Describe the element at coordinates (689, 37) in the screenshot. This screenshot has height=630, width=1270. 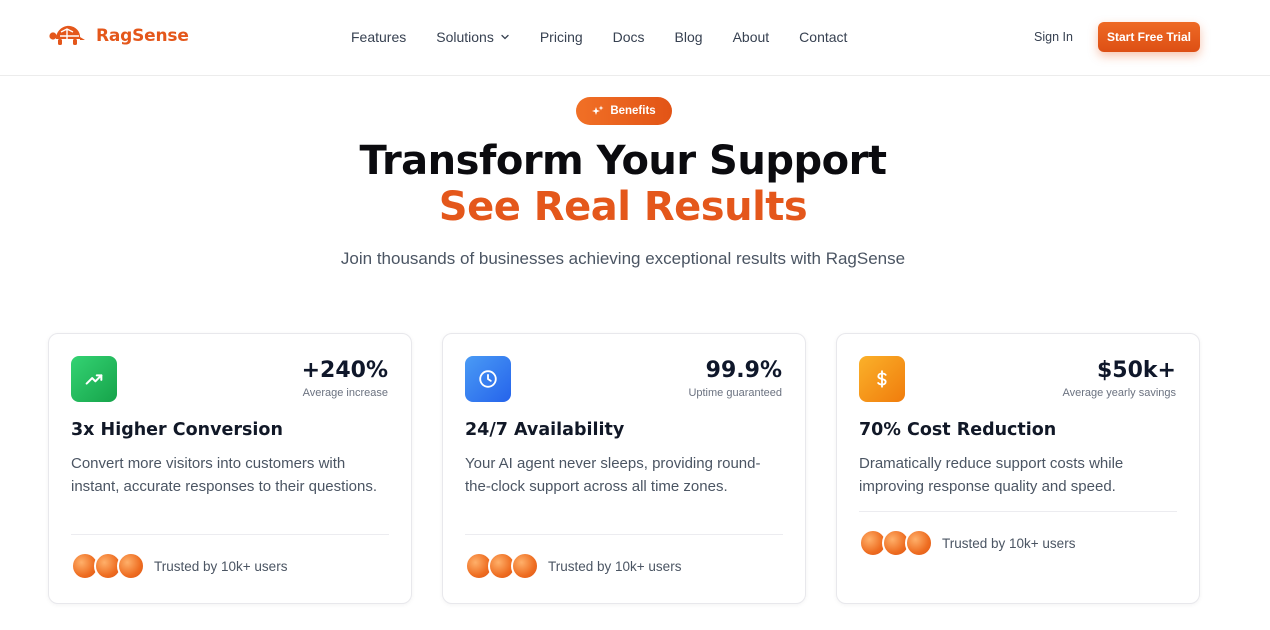
I see `nav-link-blog: Blog` at that location.